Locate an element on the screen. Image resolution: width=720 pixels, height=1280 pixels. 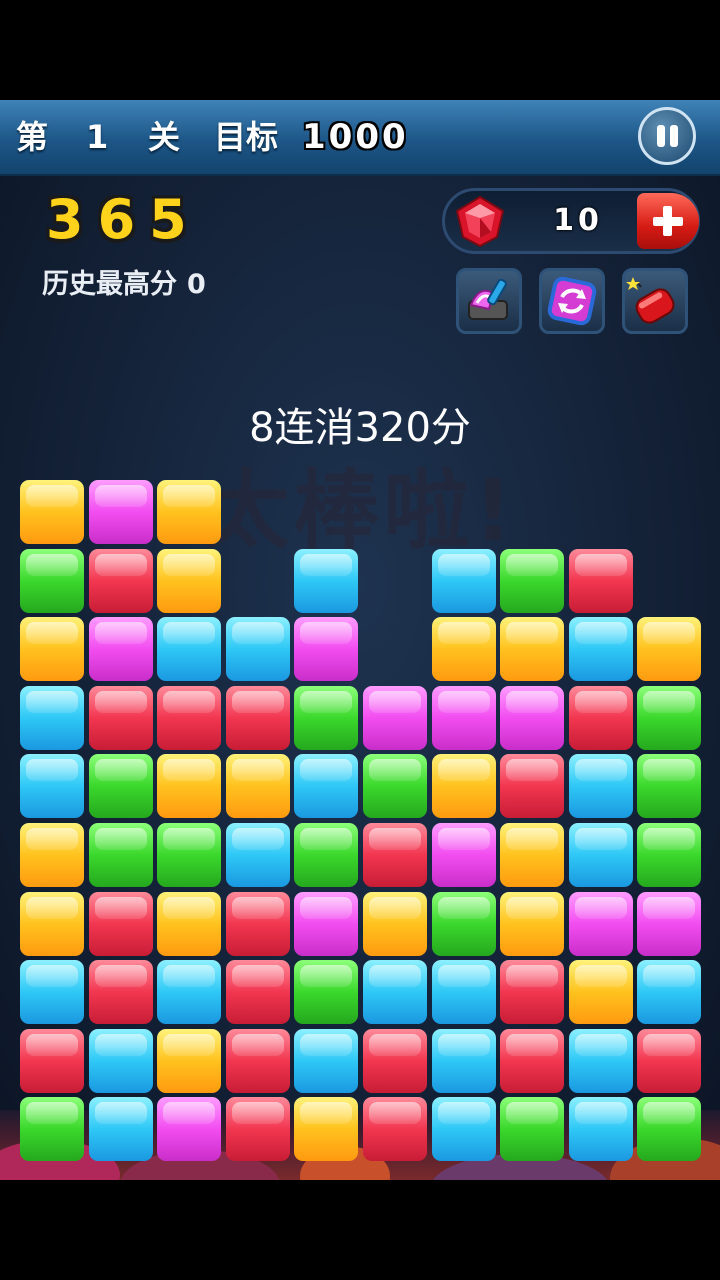
level-header: 第 1 关 目标 1000 is located at coordinates (360, 138).